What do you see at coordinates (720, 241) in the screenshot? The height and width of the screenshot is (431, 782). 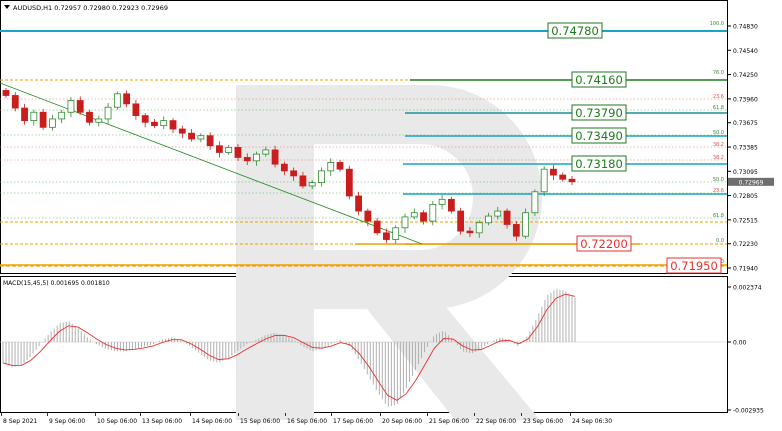 I see `fib-level-label: 0.0` at bounding box center [720, 241].